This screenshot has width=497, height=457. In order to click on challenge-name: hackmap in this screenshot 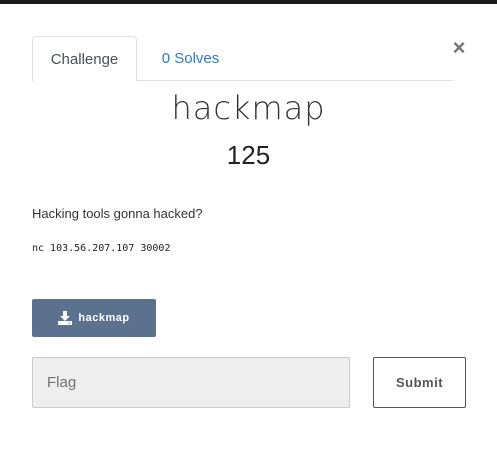, I will do `click(248, 108)`.